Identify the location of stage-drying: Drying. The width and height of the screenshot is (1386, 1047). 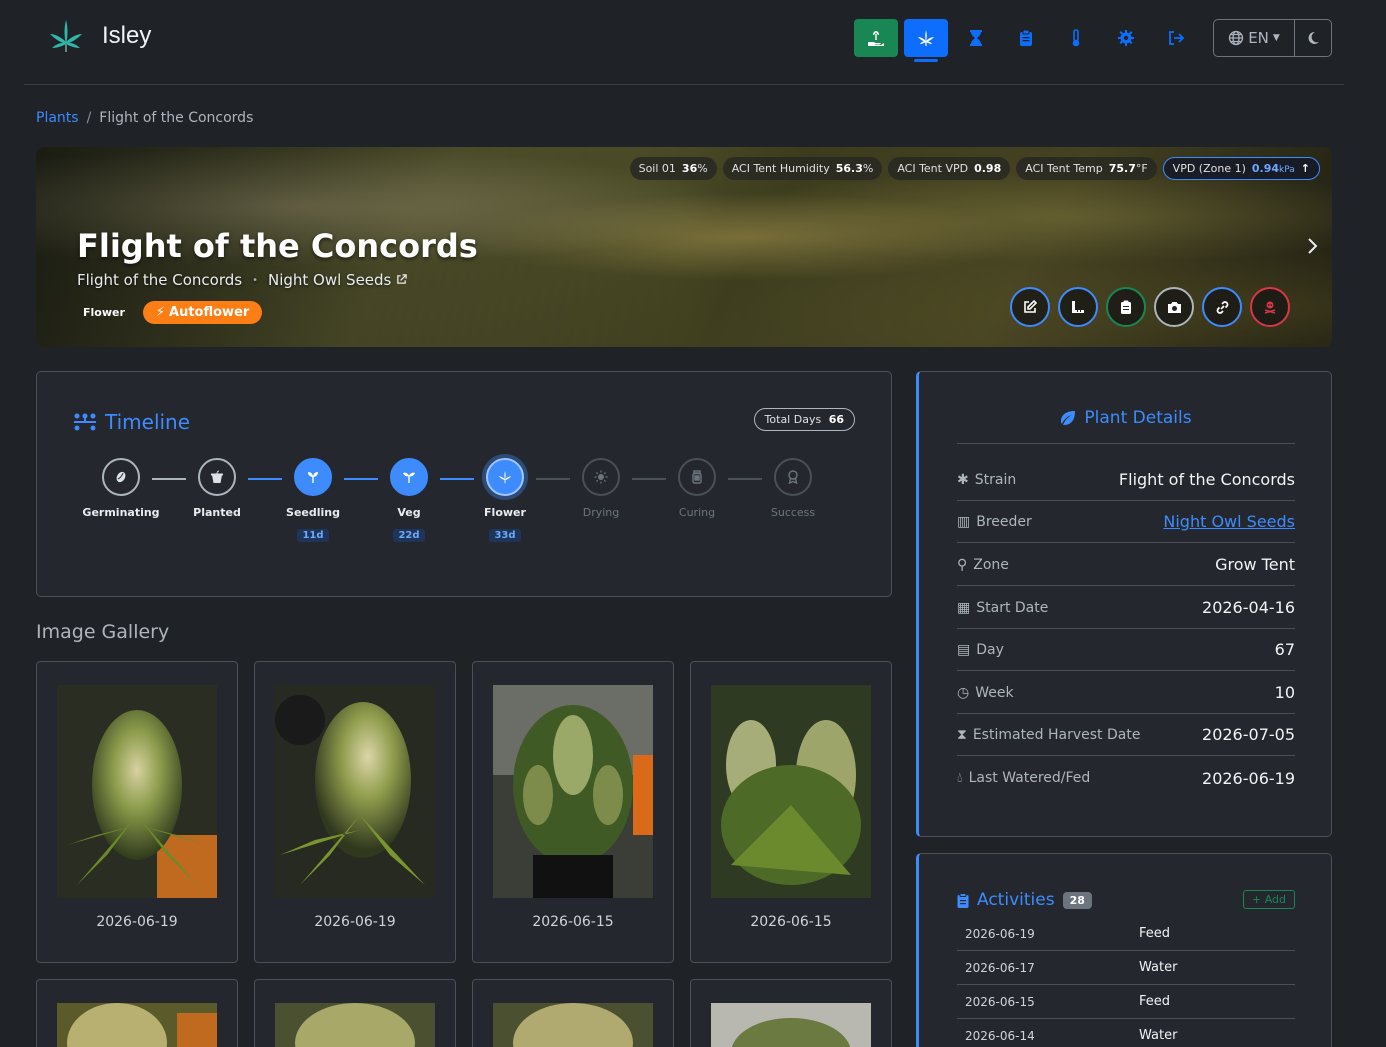
(609, 500).